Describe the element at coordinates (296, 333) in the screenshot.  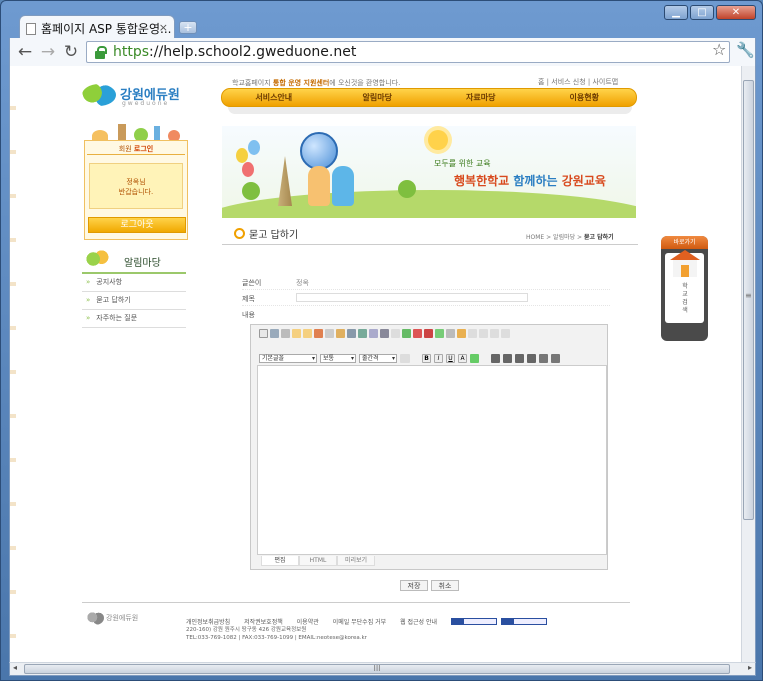
I see `undo-icon` at that location.